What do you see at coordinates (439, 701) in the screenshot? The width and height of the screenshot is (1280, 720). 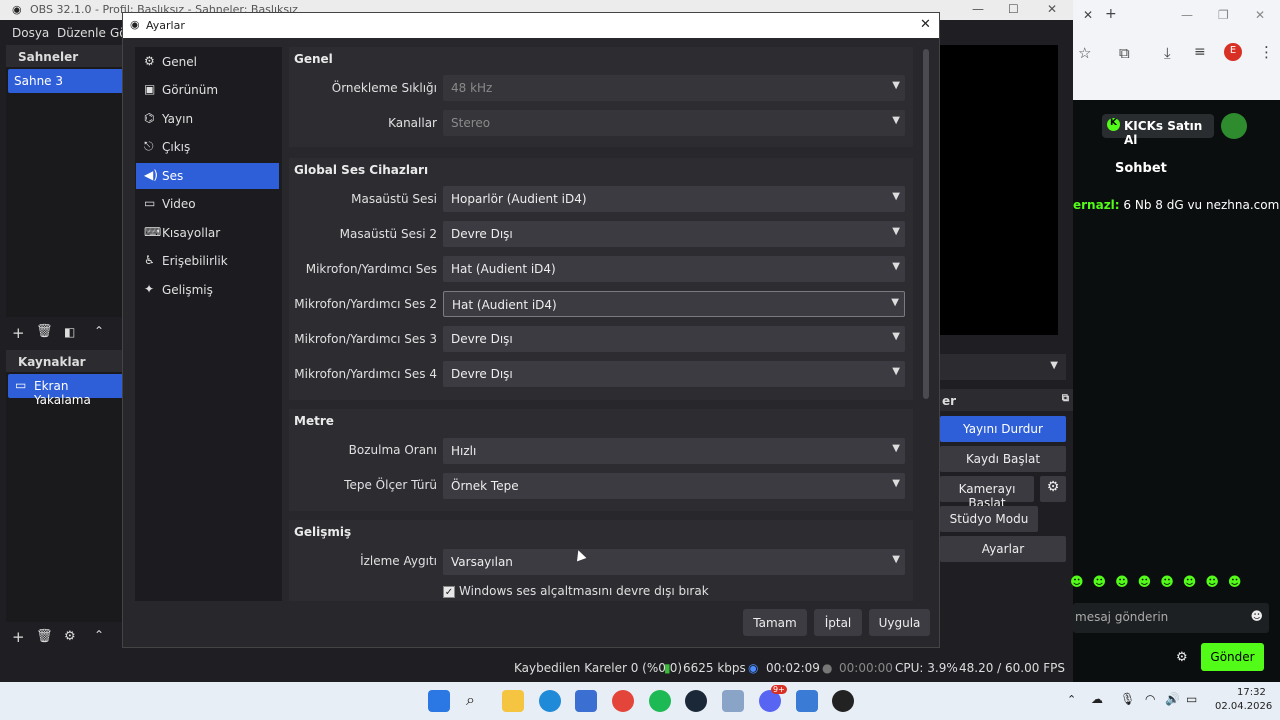 I see `windows-start-icon` at bounding box center [439, 701].